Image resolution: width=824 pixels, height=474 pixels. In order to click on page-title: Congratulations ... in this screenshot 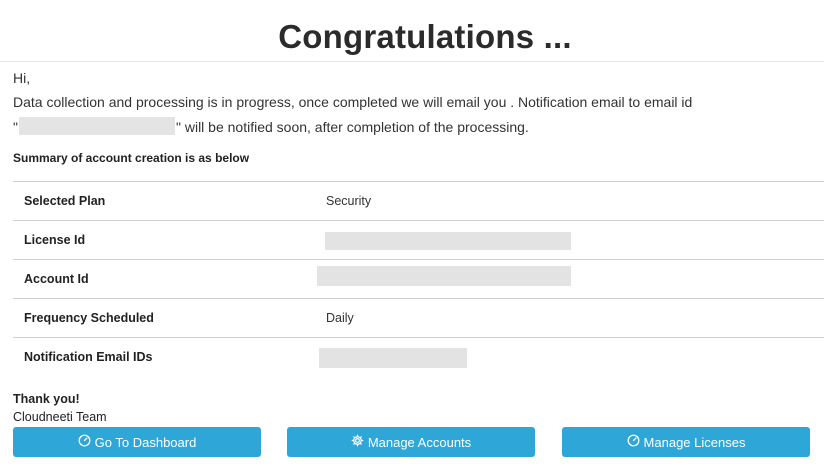, I will do `click(425, 36)`.